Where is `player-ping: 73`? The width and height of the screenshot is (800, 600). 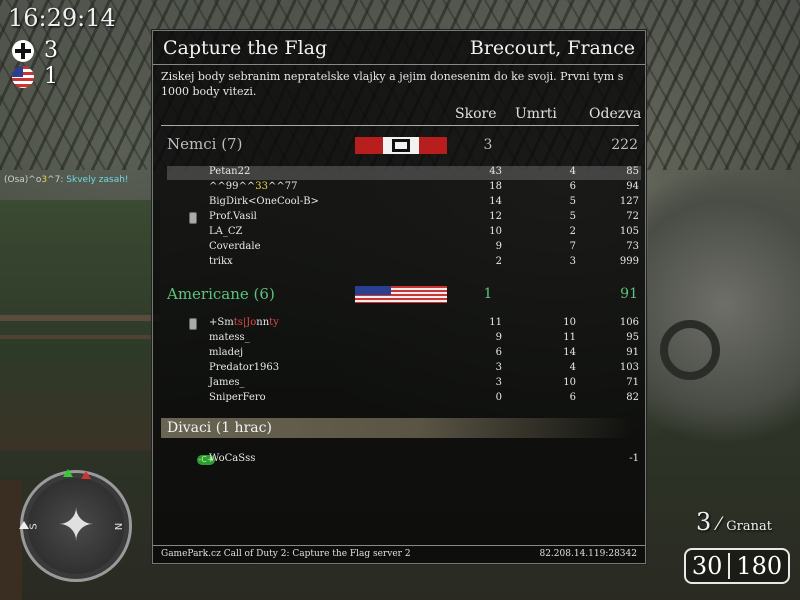
player-ping: 73 is located at coordinates (632, 246).